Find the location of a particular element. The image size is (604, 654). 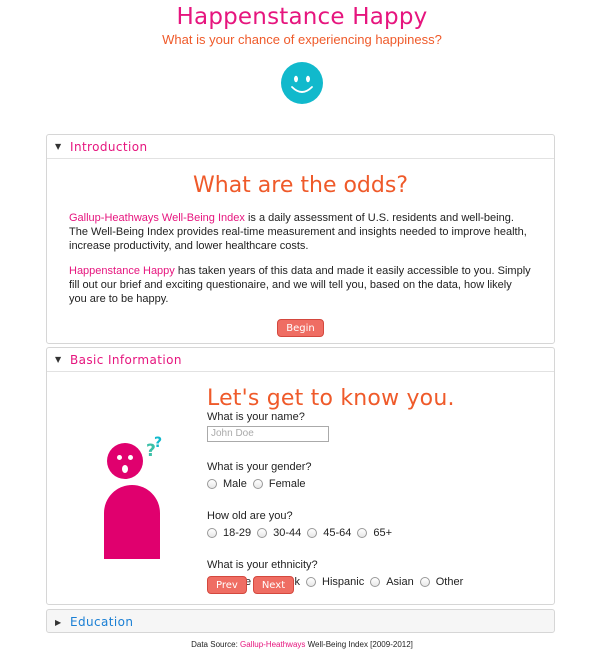

person-illustration: ? ? is located at coordinates (135, 497).